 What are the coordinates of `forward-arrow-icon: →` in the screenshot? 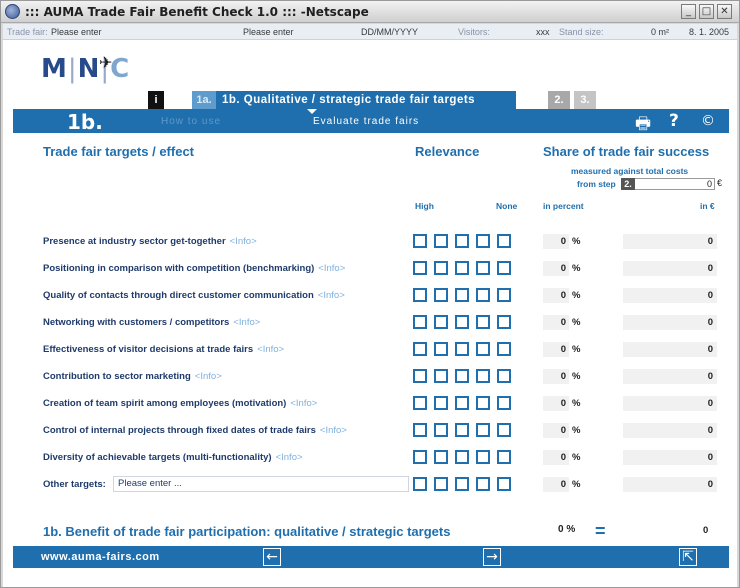 It's located at (492, 557).